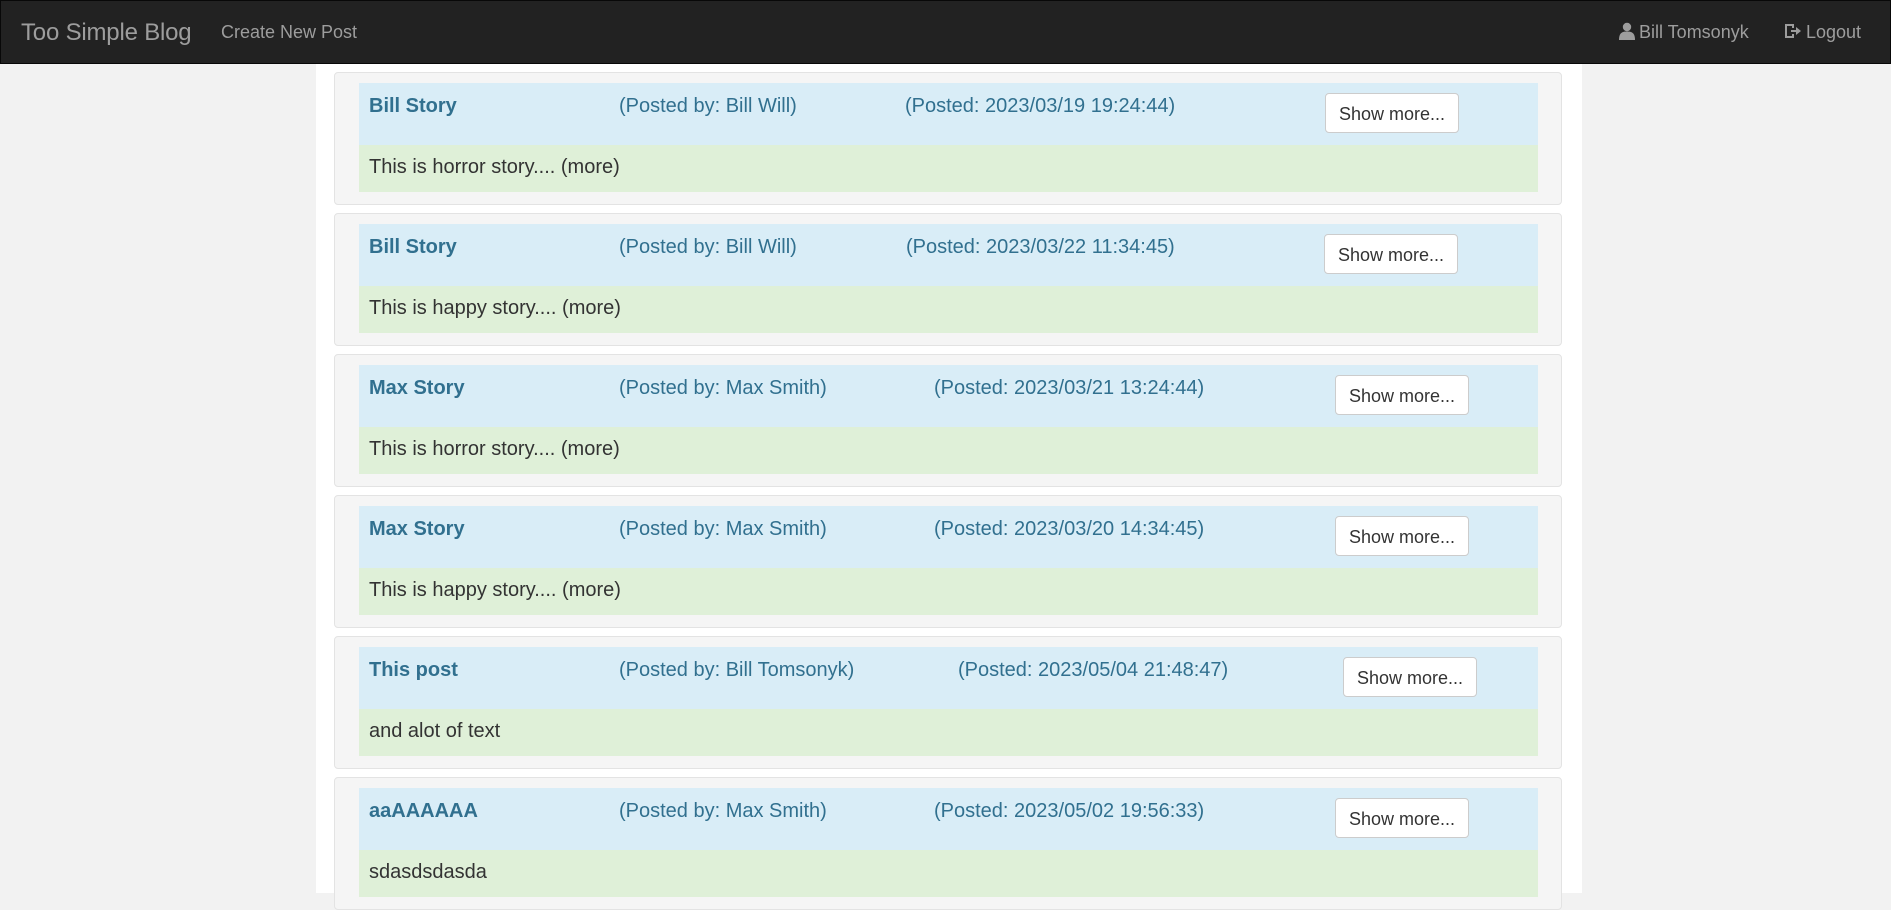 Image resolution: width=1891 pixels, height=910 pixels. What do you see at coordinates (948, 873) in the screenshot?
I see `post-excerpt: sdasdsdasda` at bounding box center [948, 873].